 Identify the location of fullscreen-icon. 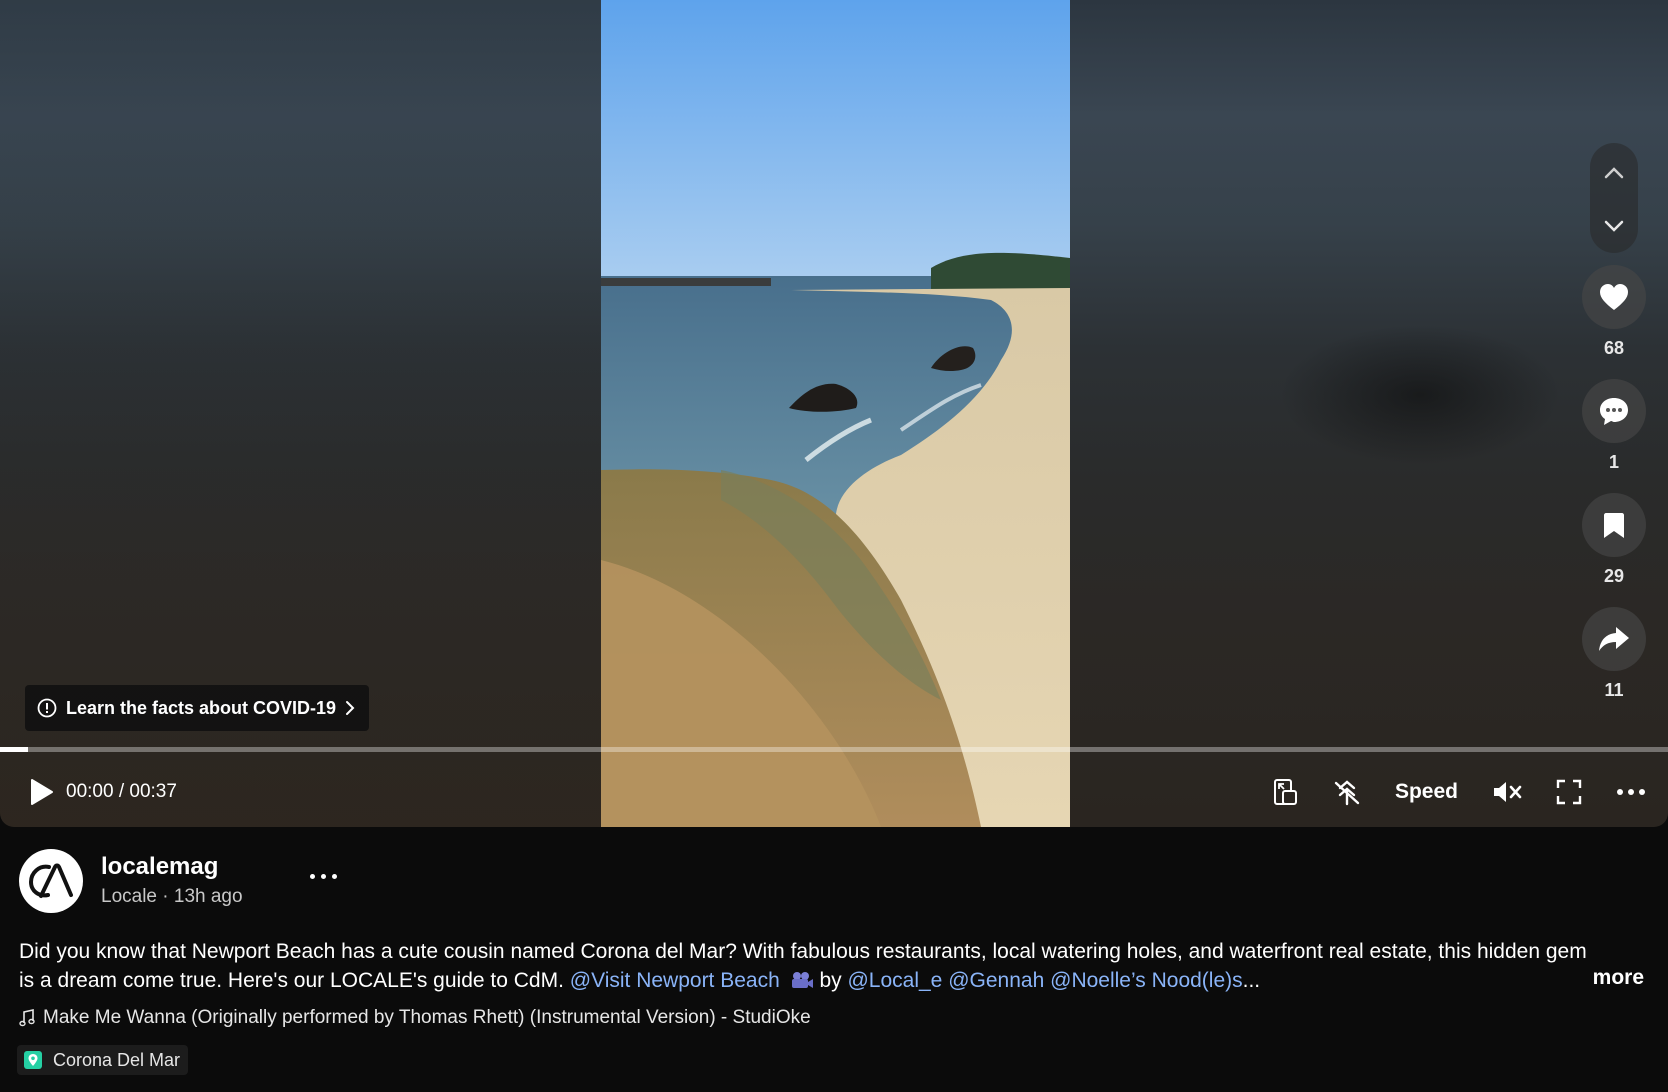
(1569, 792).